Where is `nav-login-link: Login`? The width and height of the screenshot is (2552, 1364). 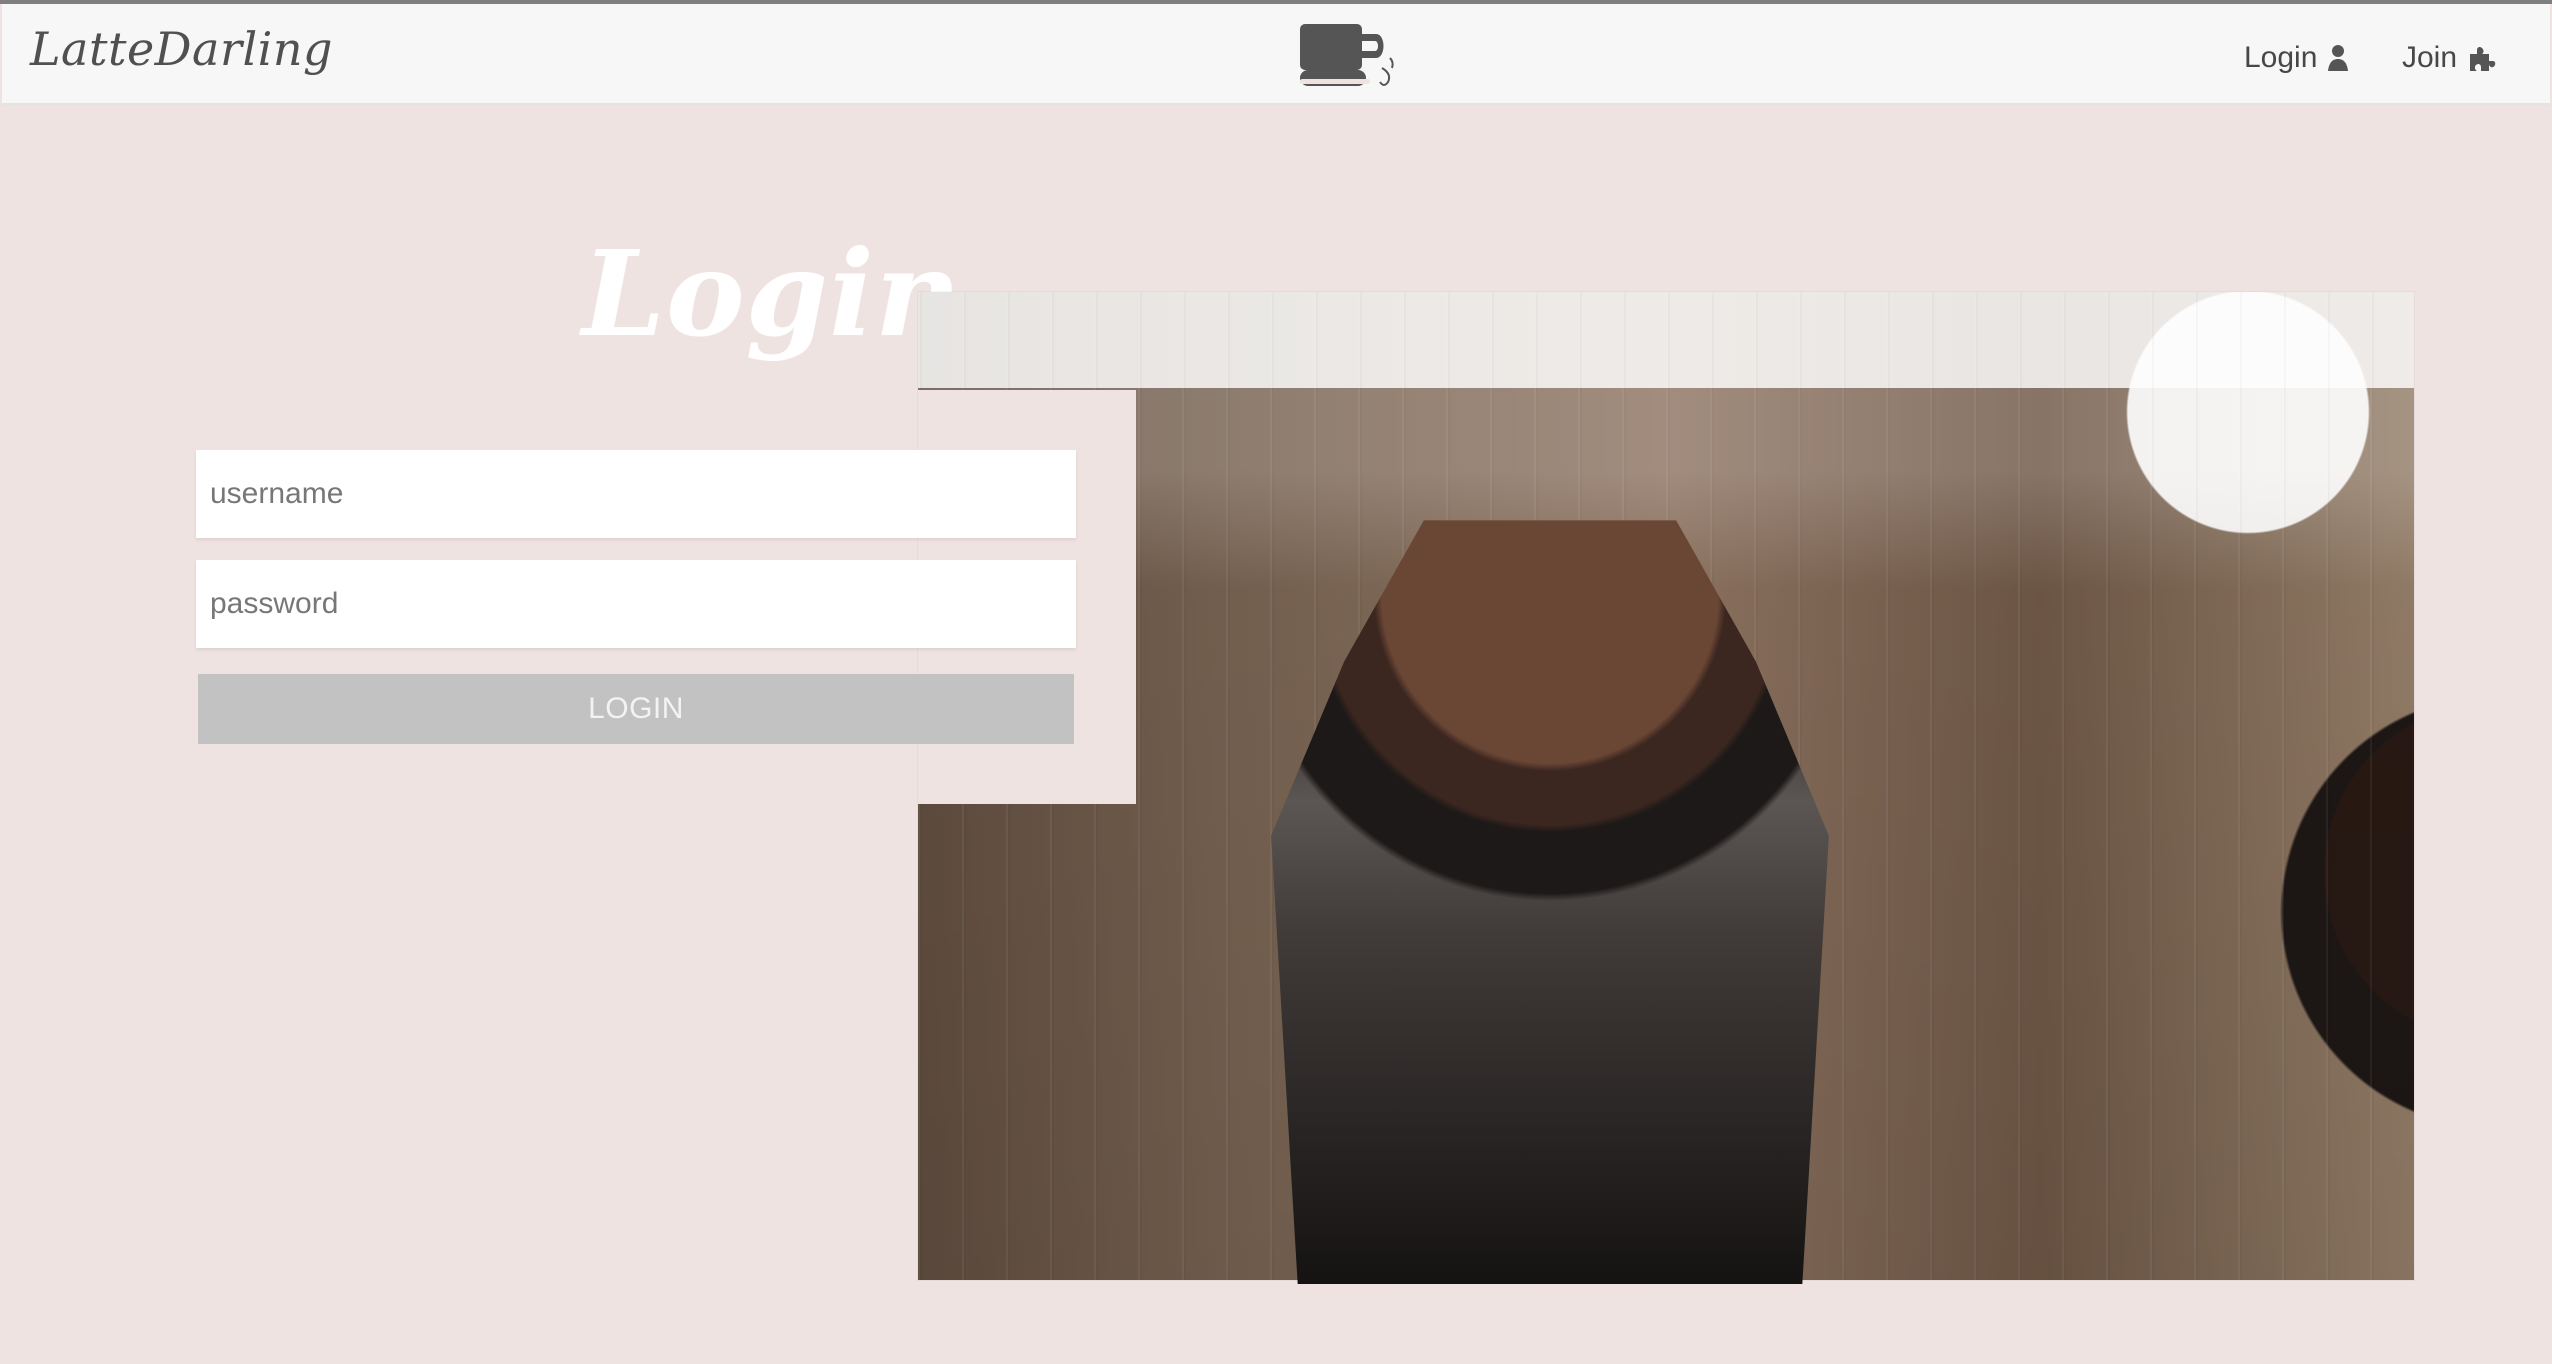
nav-login-link: Login is located at coordinates (2296, 58).